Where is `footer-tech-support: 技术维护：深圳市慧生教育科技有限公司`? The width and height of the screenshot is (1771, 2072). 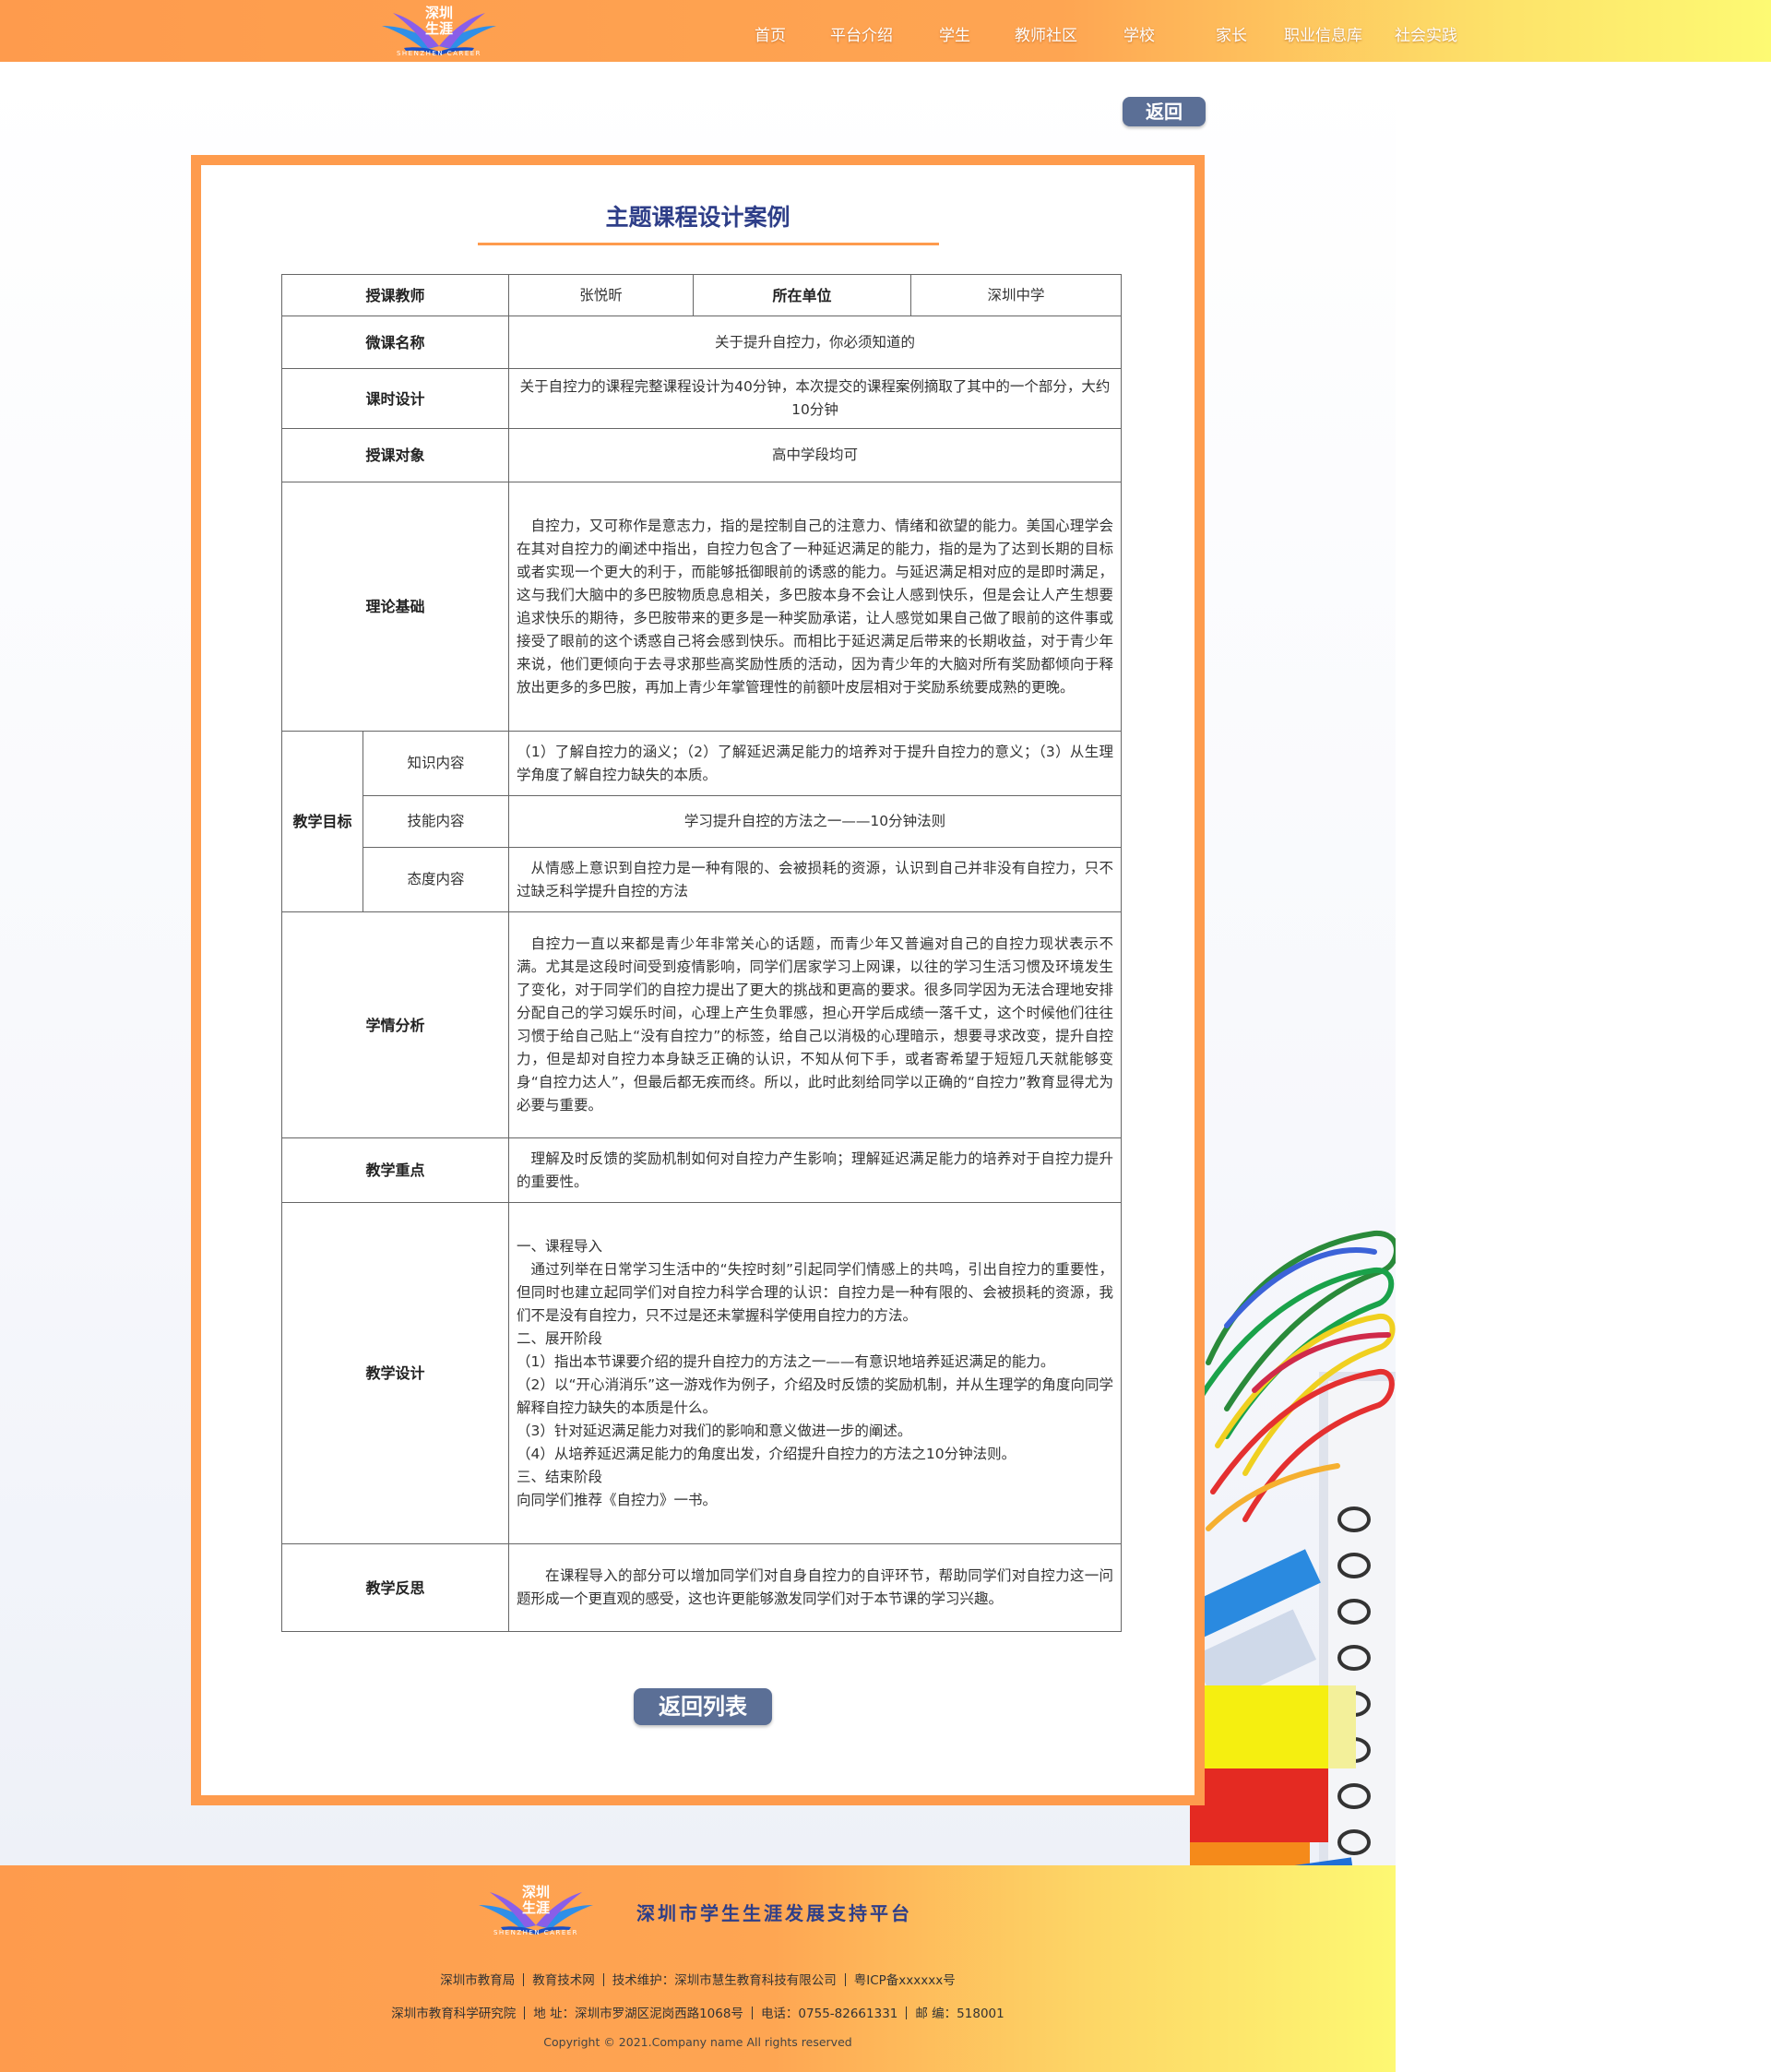
footer-tech-support: 技术维护：深圳市慧生教育科技有限公司 is located at coordinates (724, 1981).